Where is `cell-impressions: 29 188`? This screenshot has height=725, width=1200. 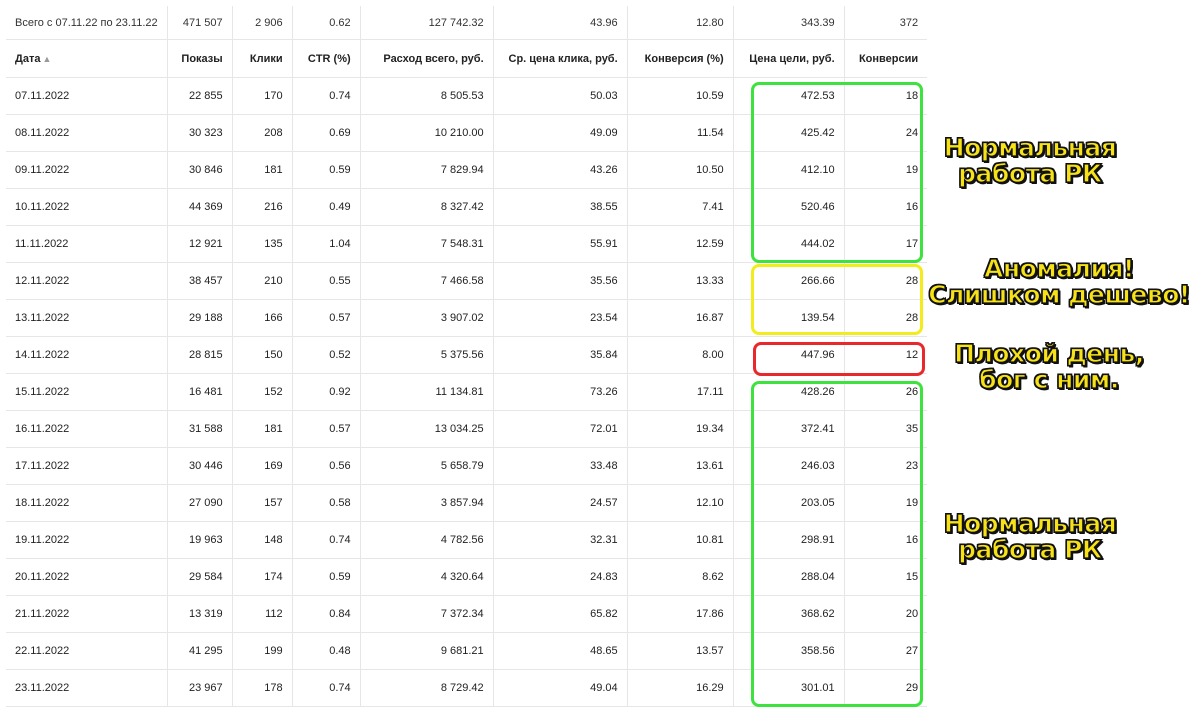
cell-impressions: 29 188 is located at coordinates (200, 318).